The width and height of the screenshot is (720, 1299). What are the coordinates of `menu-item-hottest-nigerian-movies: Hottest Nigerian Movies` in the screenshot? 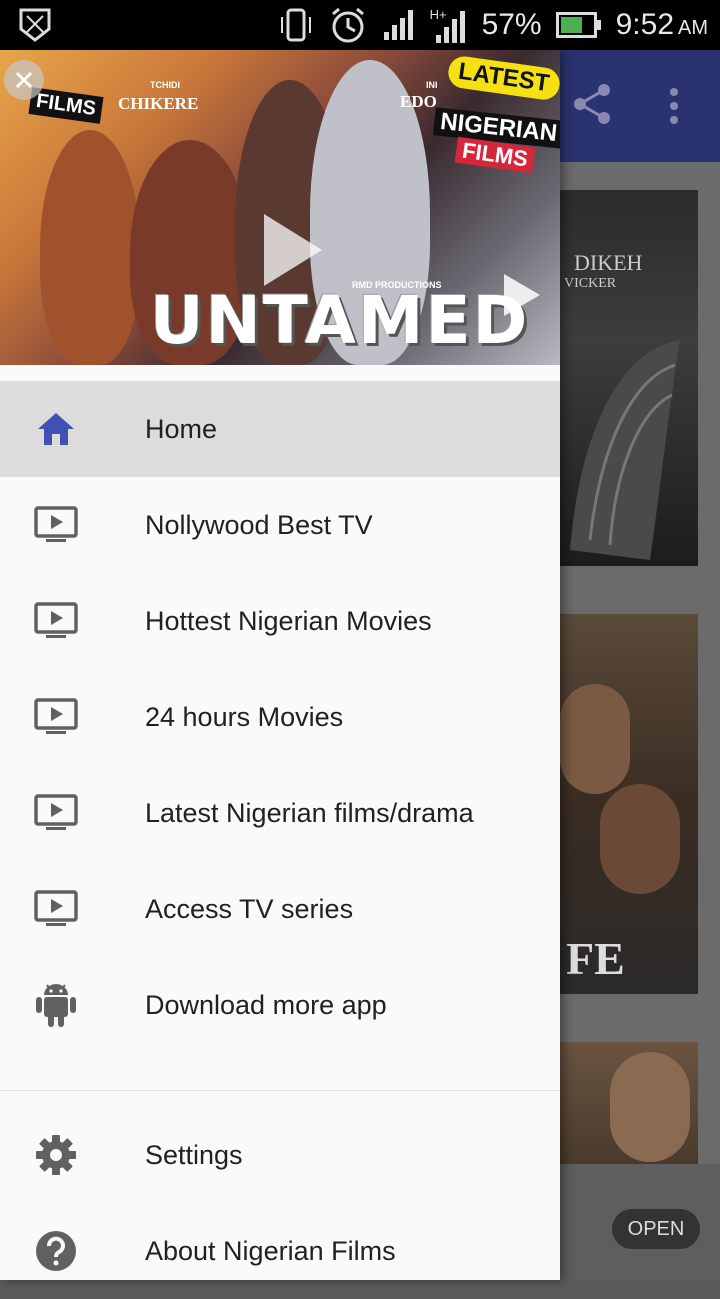 It's located at (280, 621).